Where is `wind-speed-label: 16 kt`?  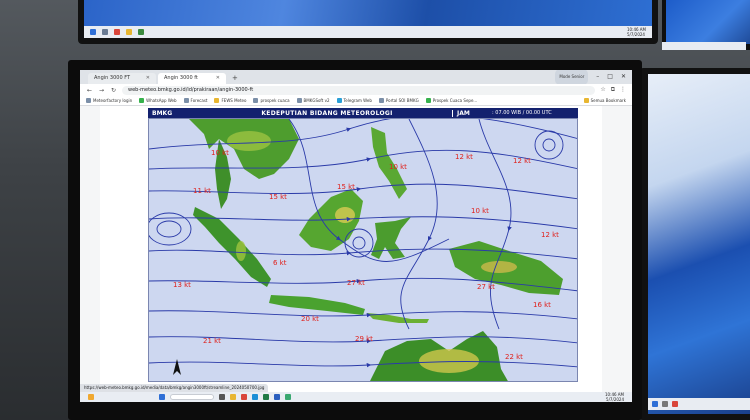
wind-speed-label: 16 kt is located at coordinates (542, 305).